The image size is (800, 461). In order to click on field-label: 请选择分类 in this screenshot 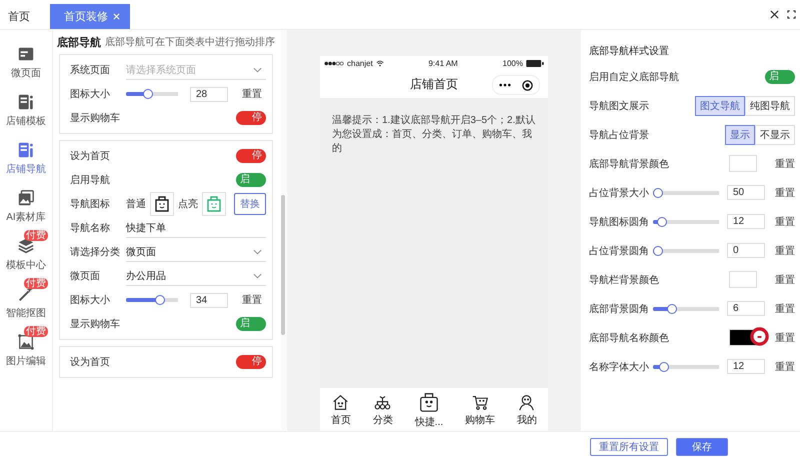, I will do `click(95, 252)`.